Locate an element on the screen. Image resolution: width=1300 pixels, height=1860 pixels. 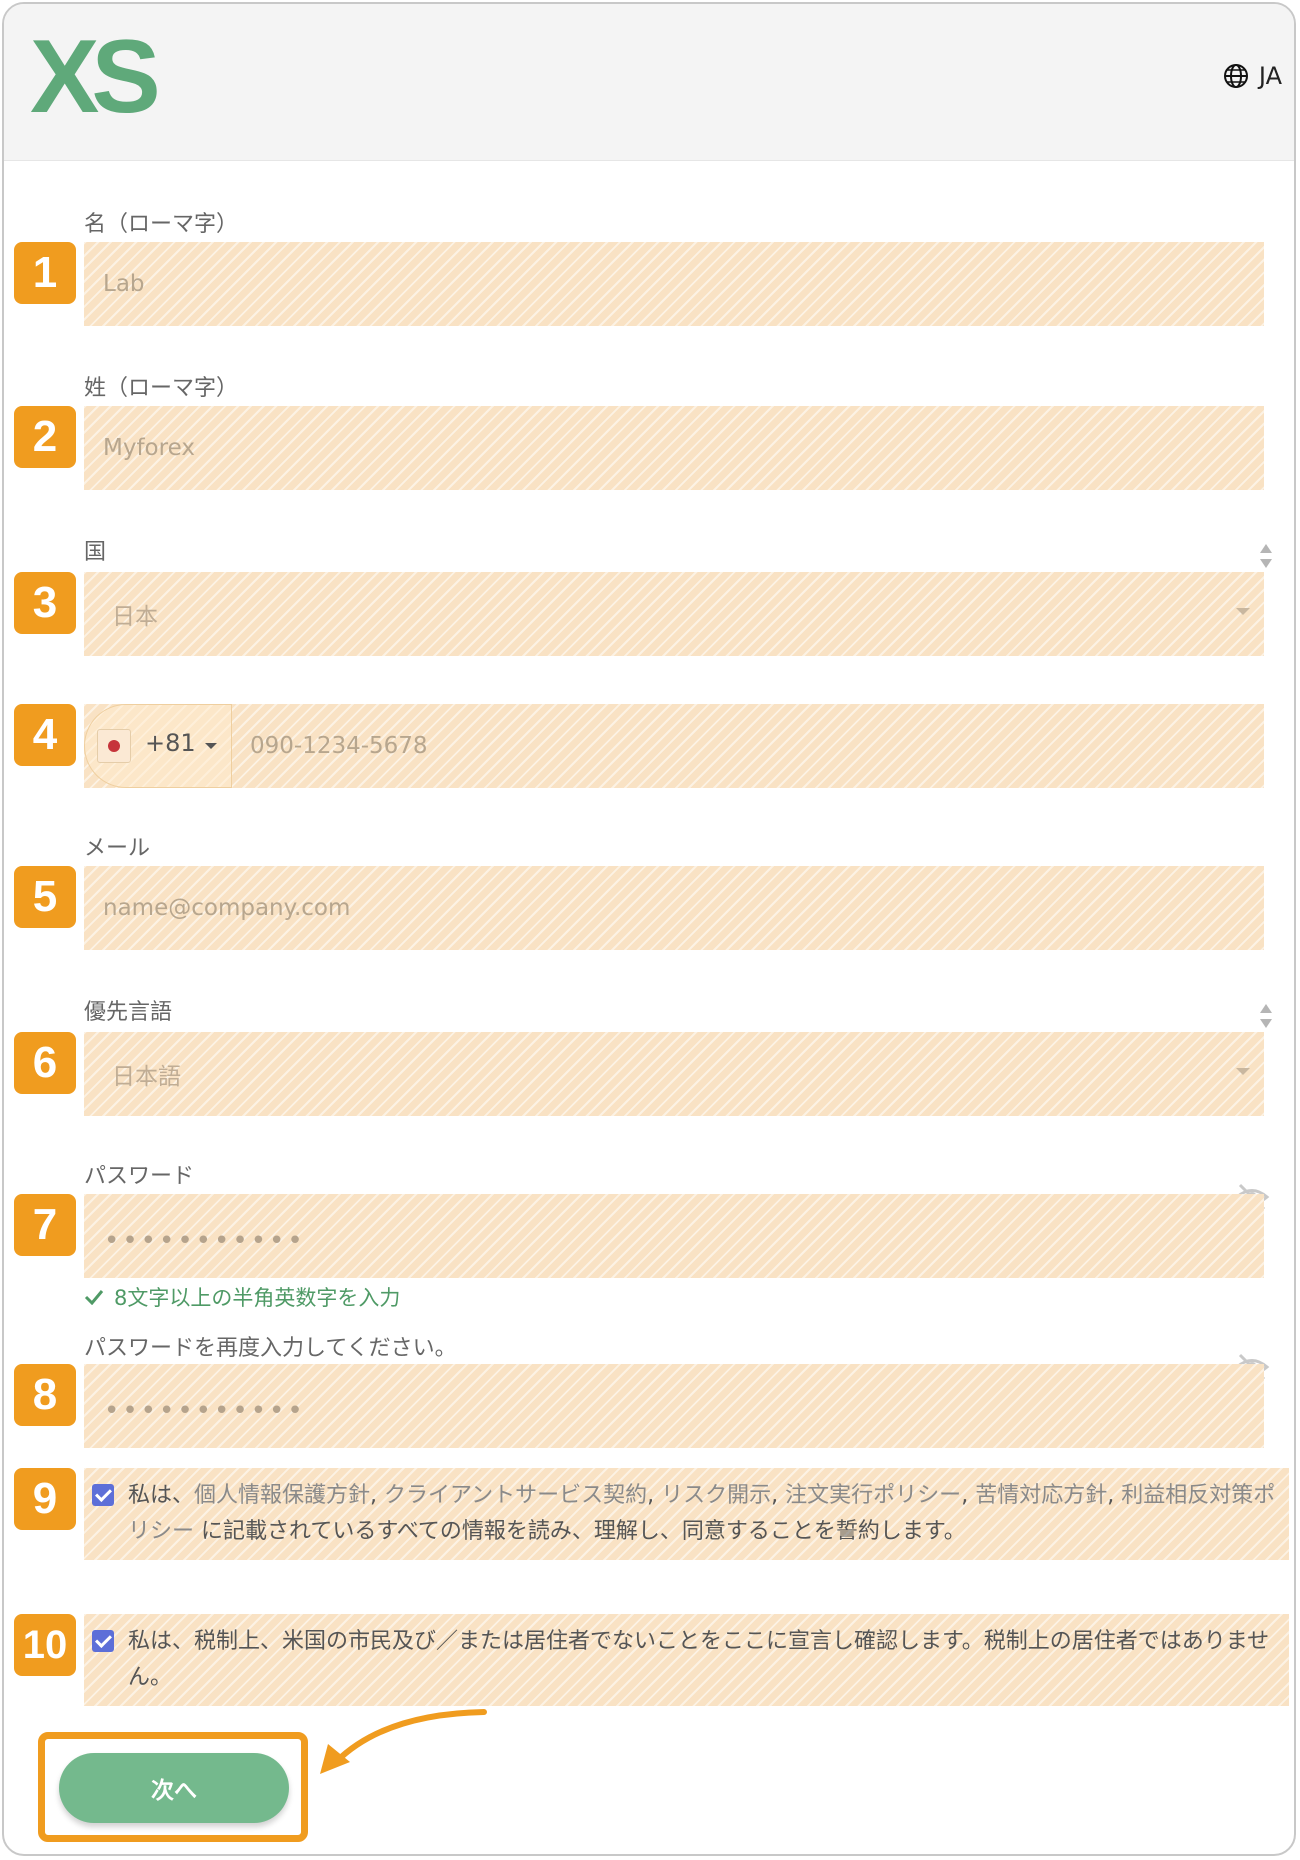
step-badge-5: 5 is located at coordinates (45, 897).